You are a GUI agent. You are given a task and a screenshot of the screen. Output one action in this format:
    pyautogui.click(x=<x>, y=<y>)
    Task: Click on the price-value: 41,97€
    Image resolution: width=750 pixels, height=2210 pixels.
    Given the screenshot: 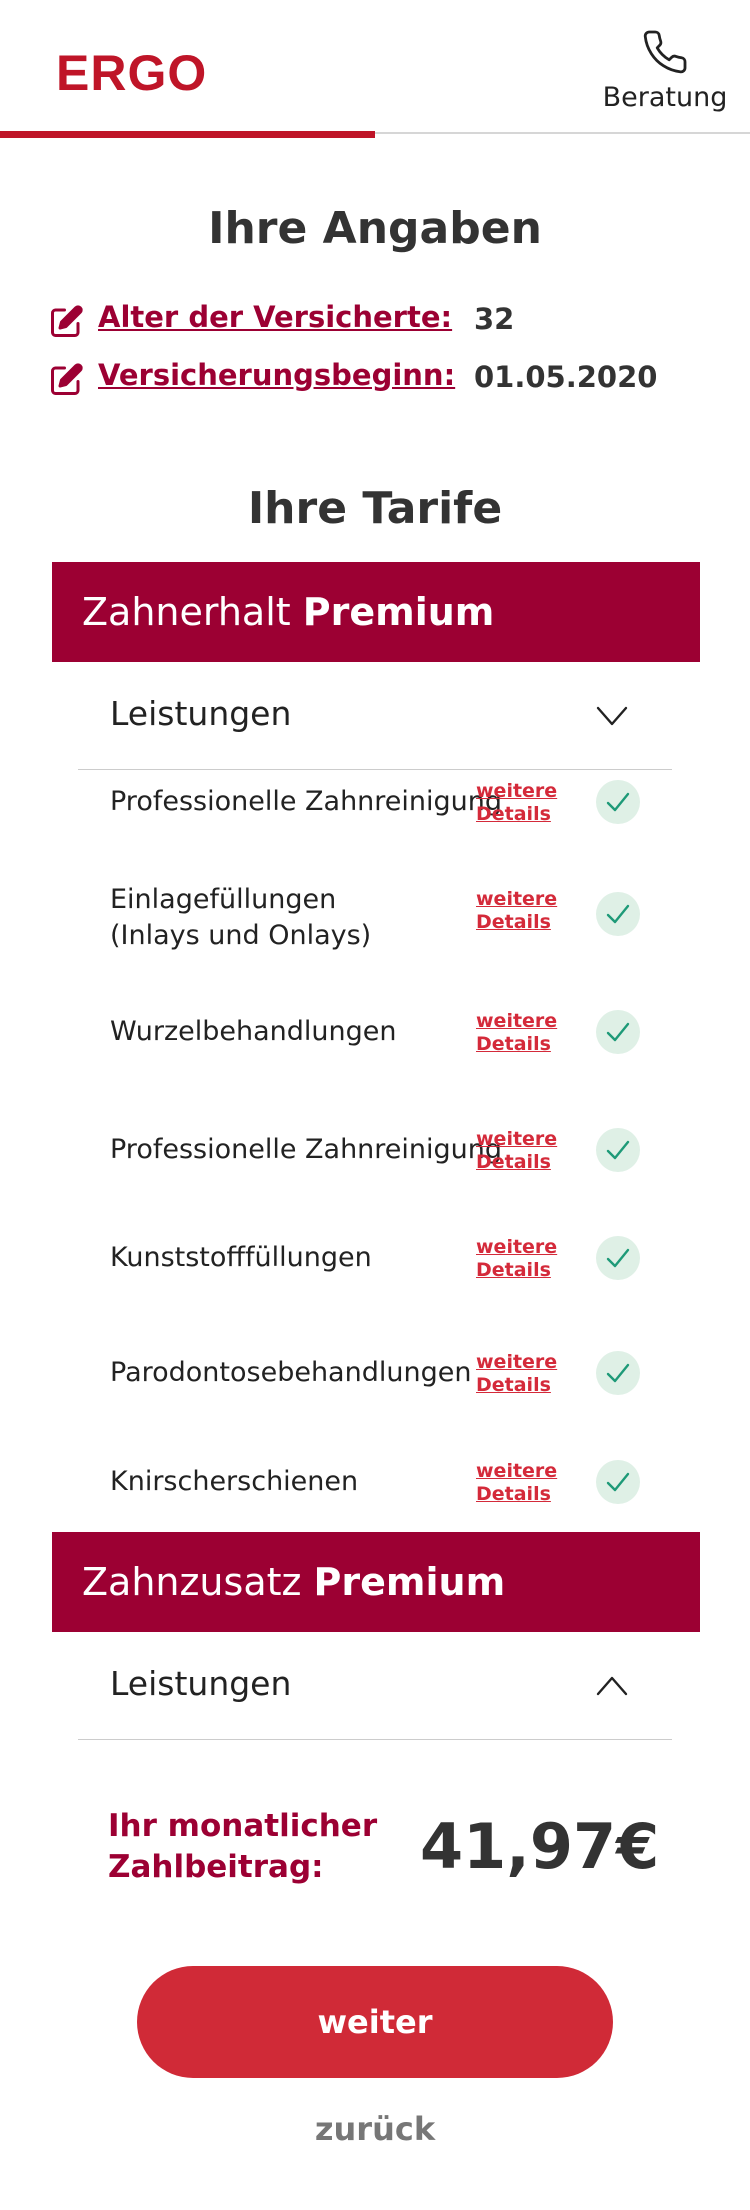 What is the action you would take?
    pyautogui.click(x=540, y=1846)
    